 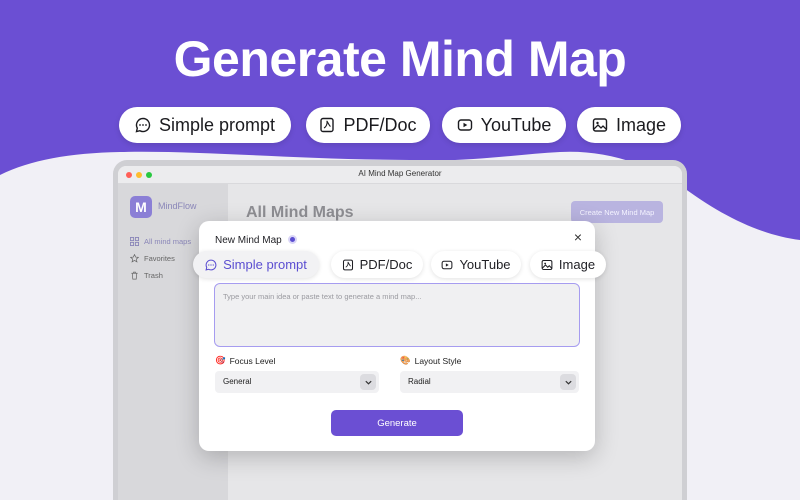 I want to click on tab-image: Image, so click(x=568, y=264).